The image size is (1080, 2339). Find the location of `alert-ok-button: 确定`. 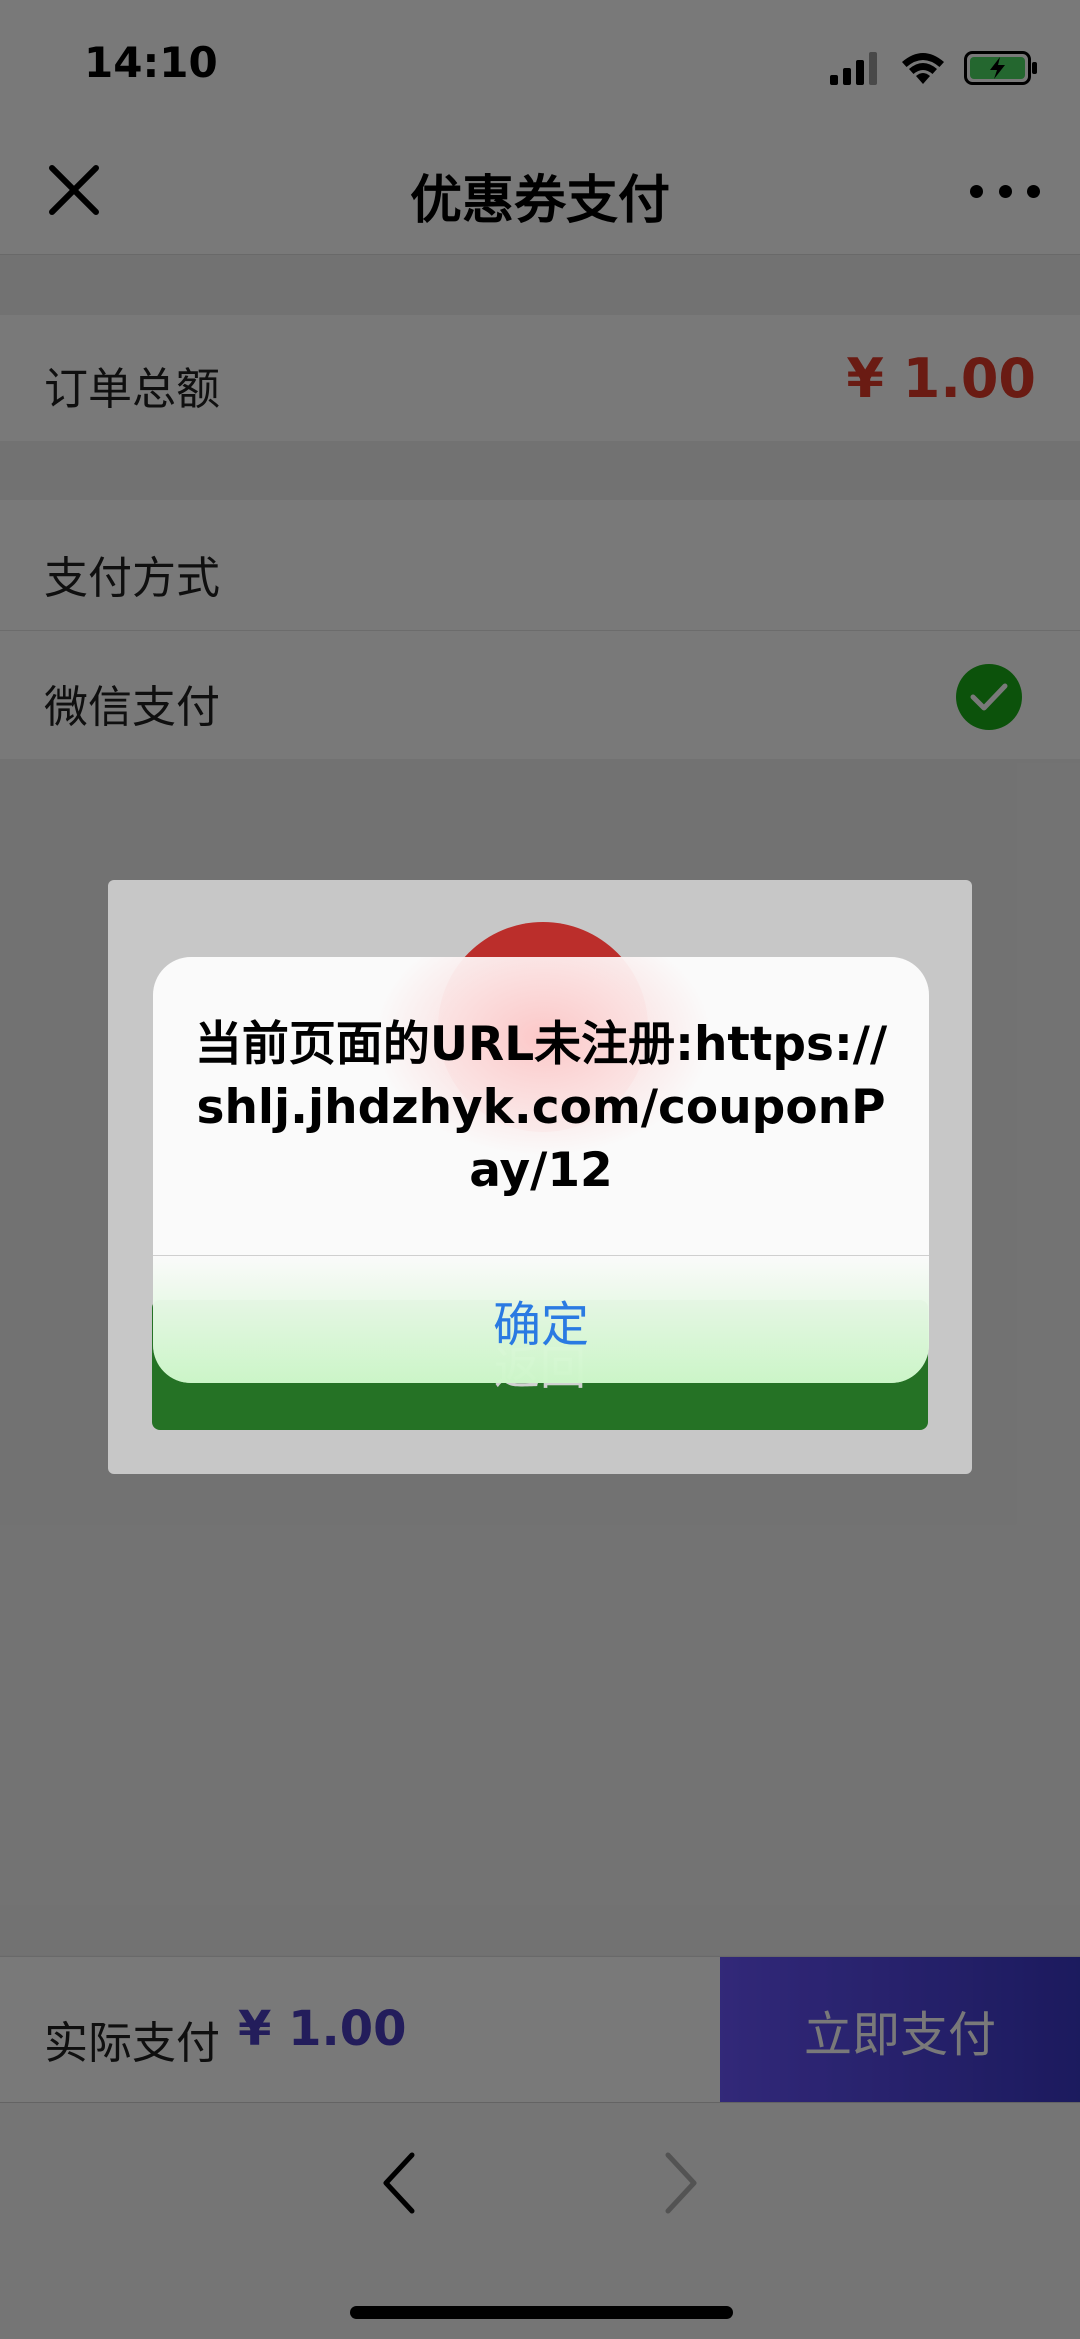

alert-ok-button: 确定 is located at coordinates (541, 1319).